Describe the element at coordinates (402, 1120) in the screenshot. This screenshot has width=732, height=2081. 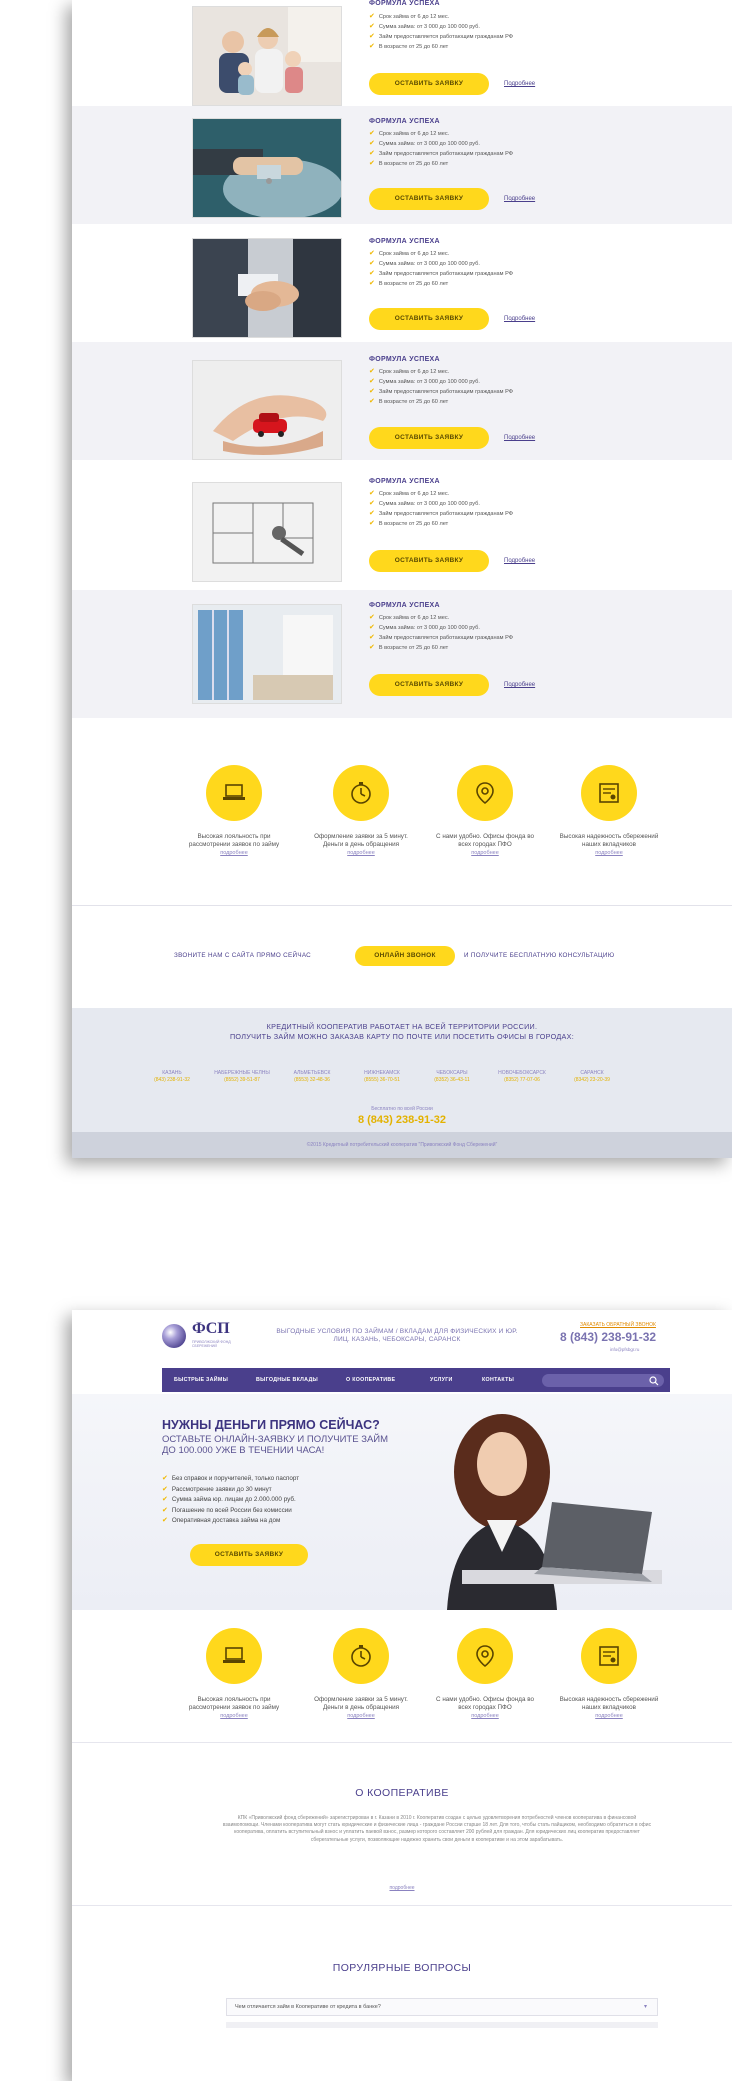
I see `hotline-phone: 8 (843) 238-91-32` at that location.